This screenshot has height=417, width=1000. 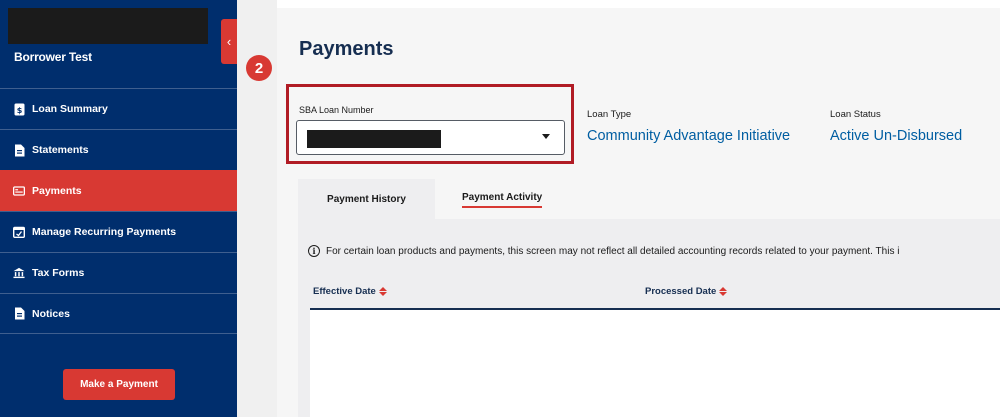 I want to click on card-icon, so click(x=19, y=191).